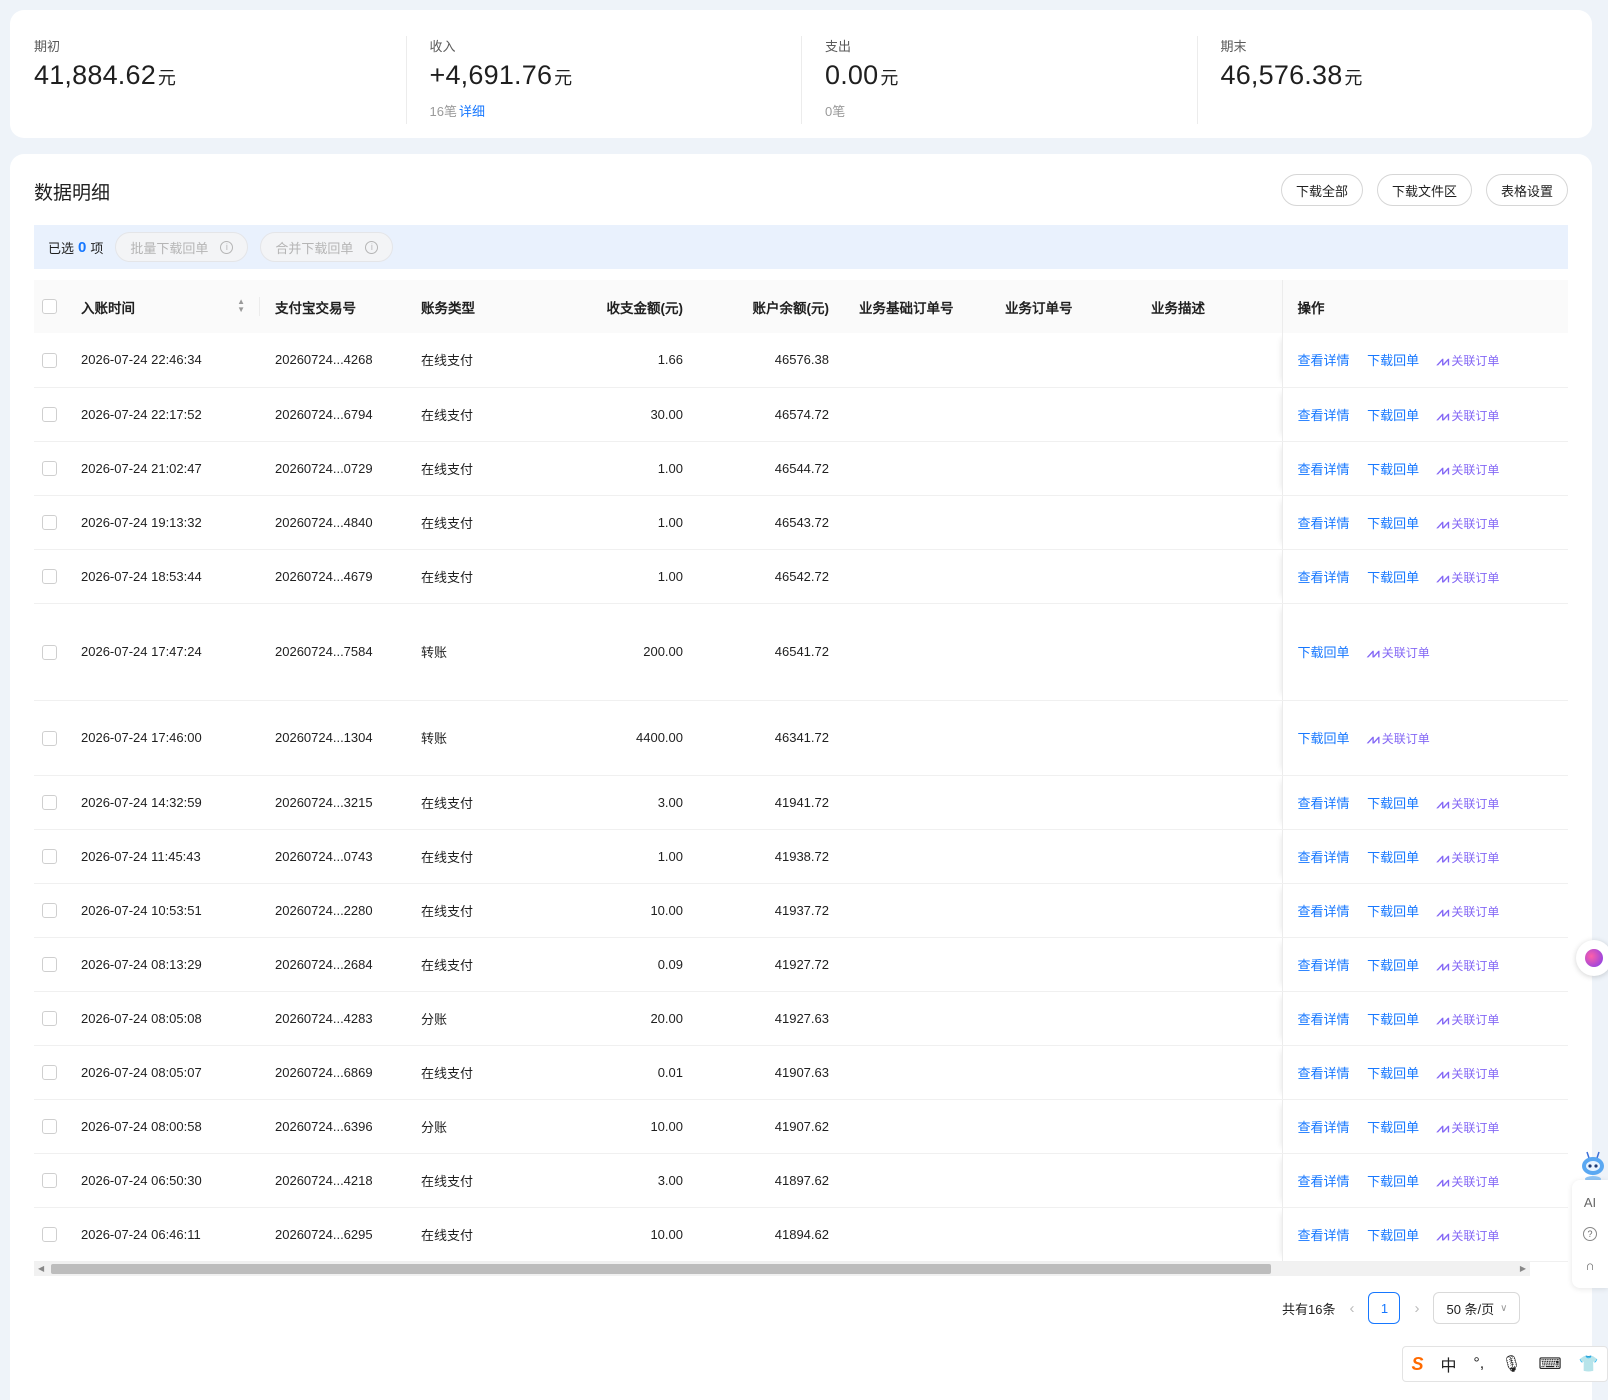 The height and width of the screenshot is (1400, 1608). What do you see at coordinates (917, 1234) in the screenshot?
I see `cell-base-order` at bounding box center [917, 1234].